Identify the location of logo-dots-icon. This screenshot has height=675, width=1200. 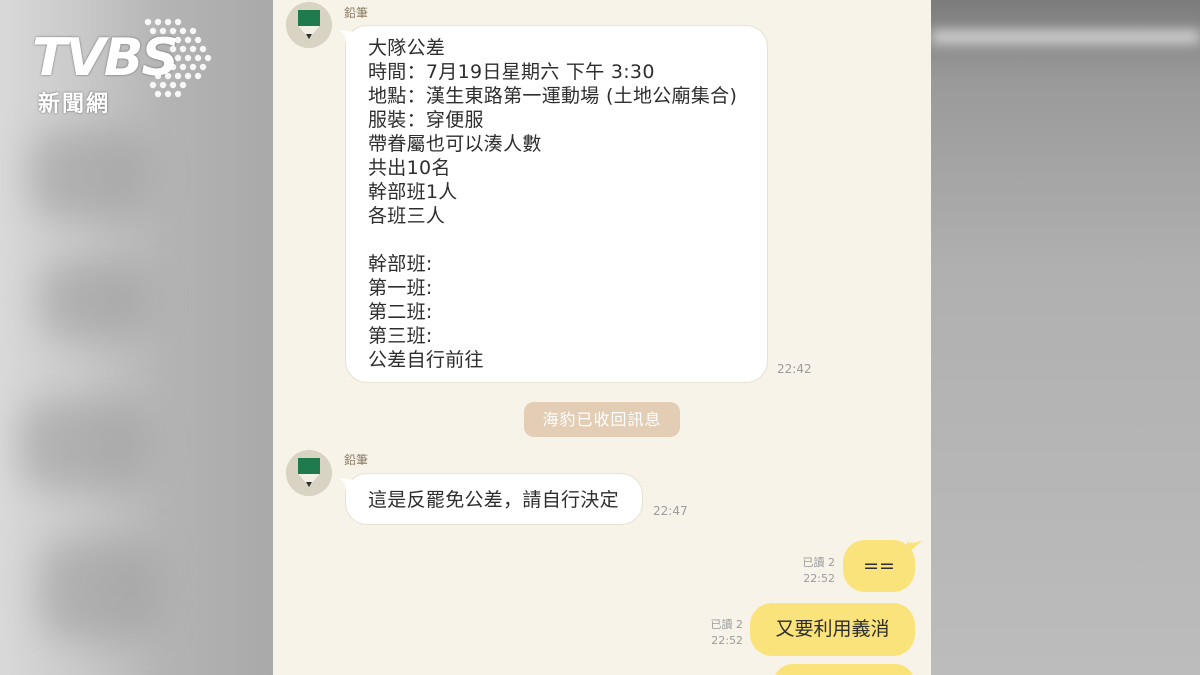
(178, 58).